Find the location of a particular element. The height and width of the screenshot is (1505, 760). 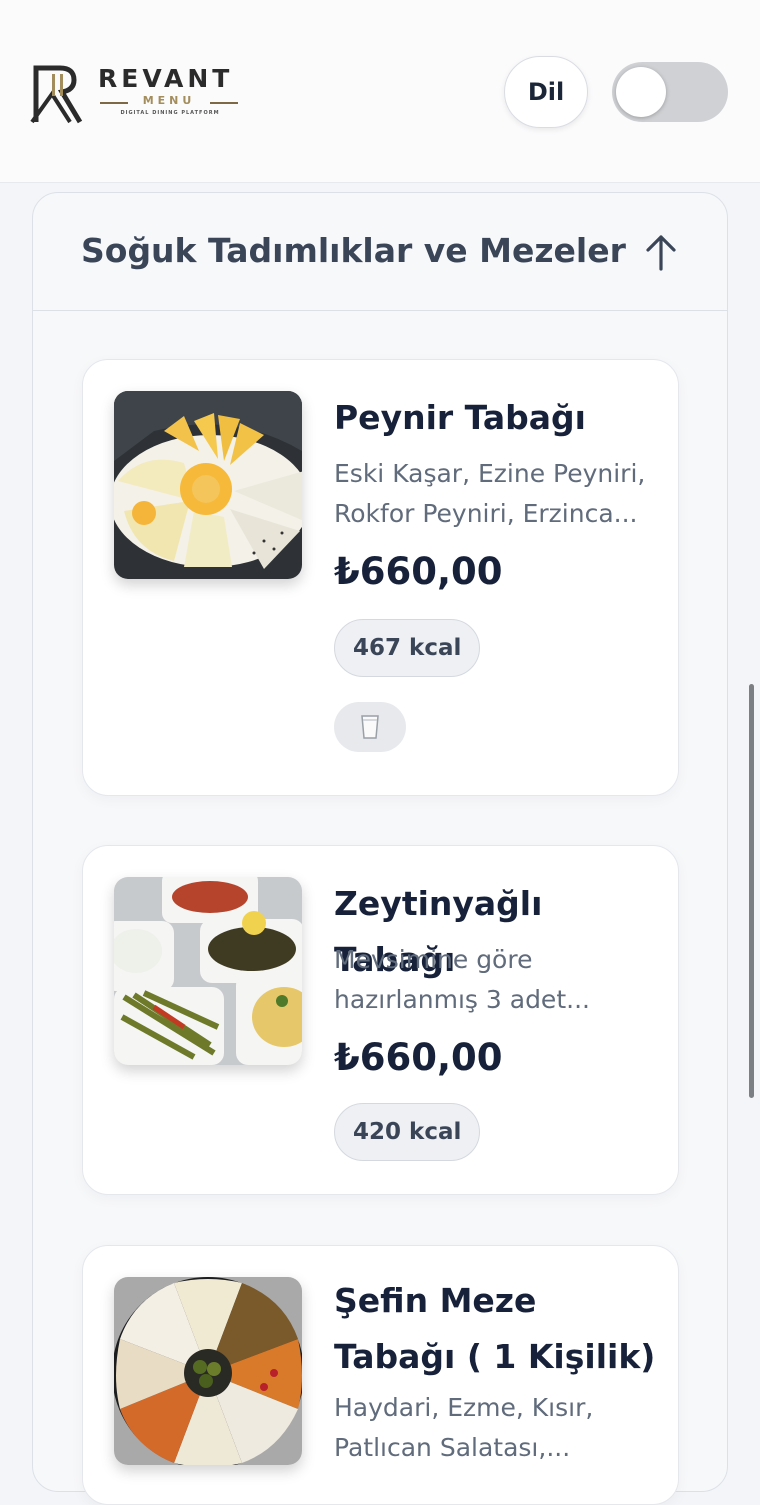

arrow-up-icon is located at coordinates (661, 253).